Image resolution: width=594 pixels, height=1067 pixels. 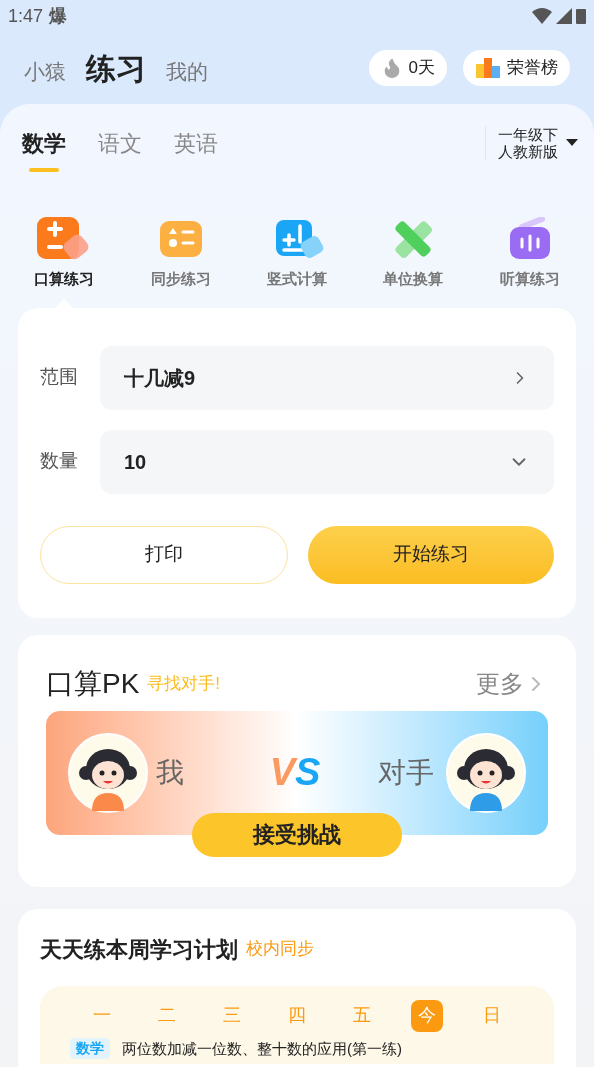 I want to click on practice-mode-item: 竖式计算, so click(x=297, y=261).